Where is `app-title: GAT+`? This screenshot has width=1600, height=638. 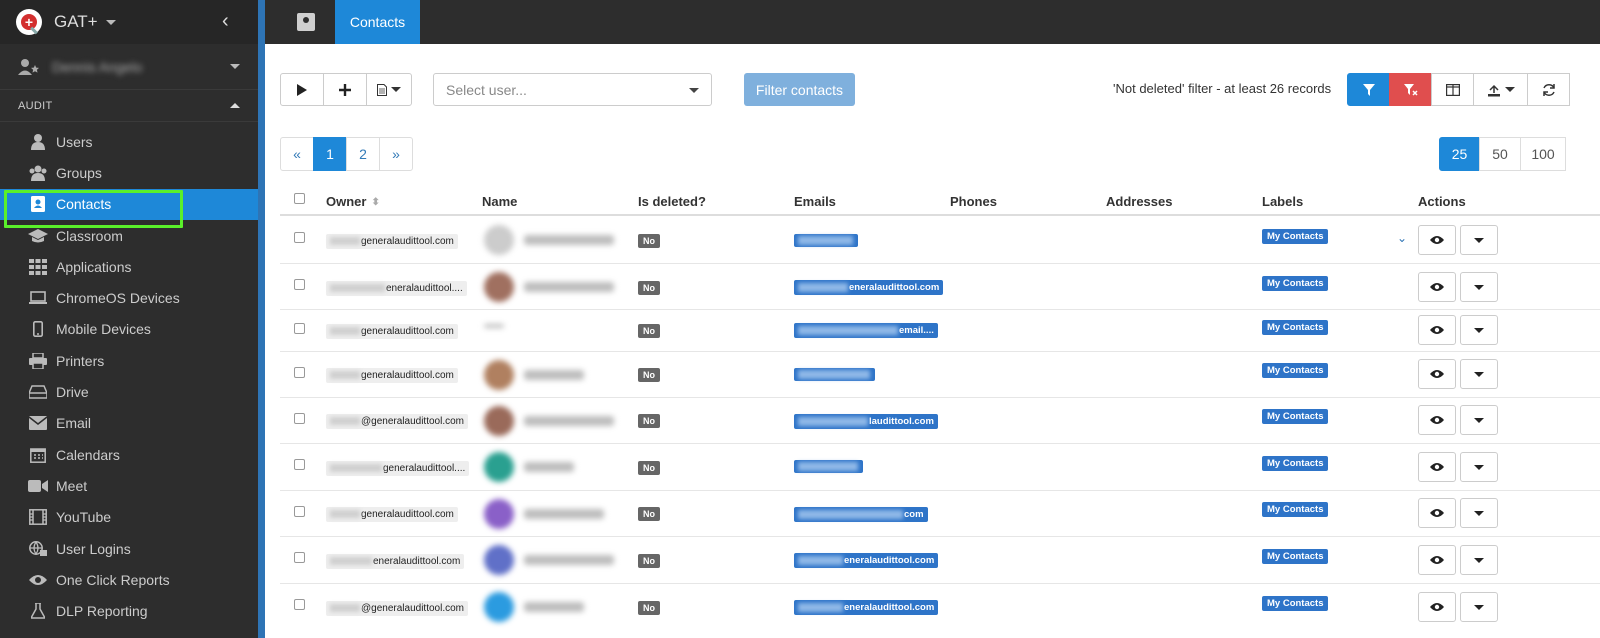
app-title: GAT+ is located at coordinates (76, 22).